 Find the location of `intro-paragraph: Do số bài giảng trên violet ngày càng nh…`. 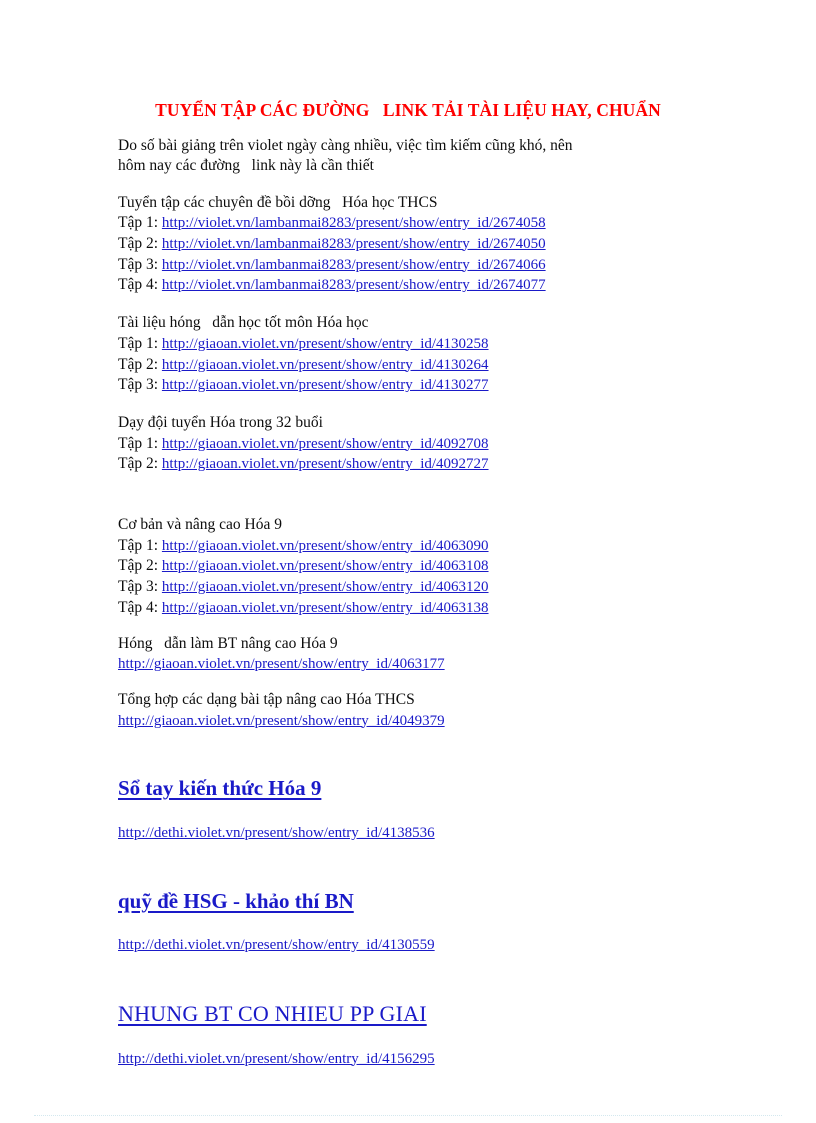

intro-paragraph: Do số bài giảng trên violet ngày càng nh… is located at coordinates (345, 155).